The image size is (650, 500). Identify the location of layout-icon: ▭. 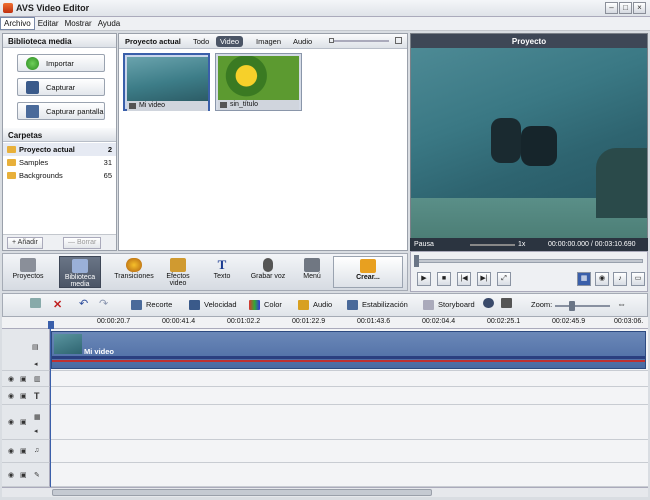
(638, 279).